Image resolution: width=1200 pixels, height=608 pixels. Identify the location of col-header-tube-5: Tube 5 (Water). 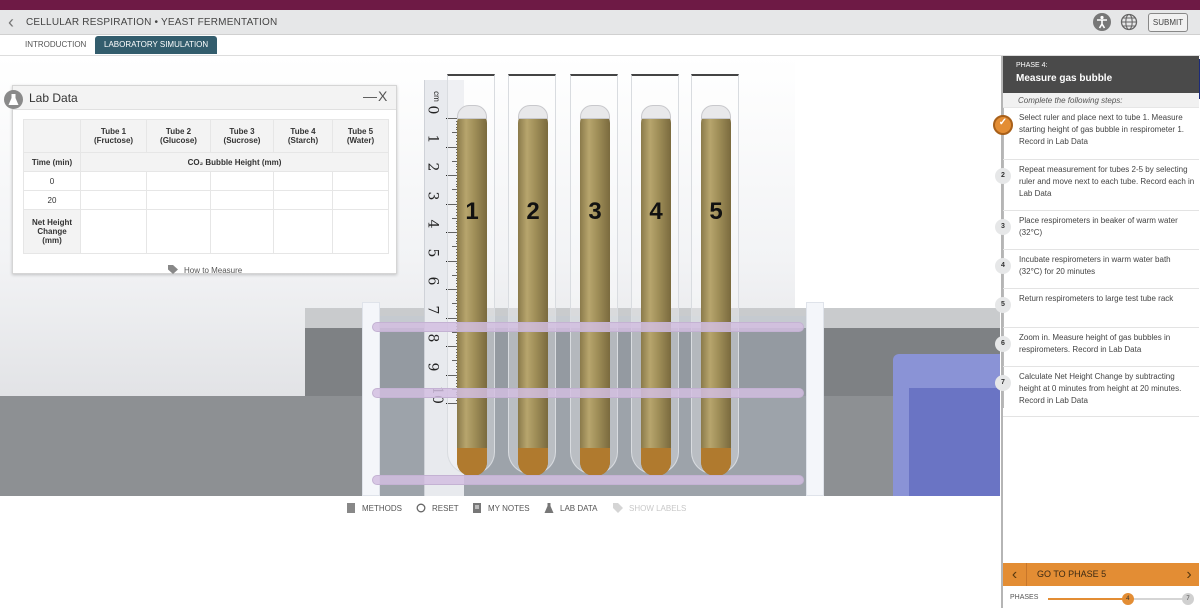
(360, 136).